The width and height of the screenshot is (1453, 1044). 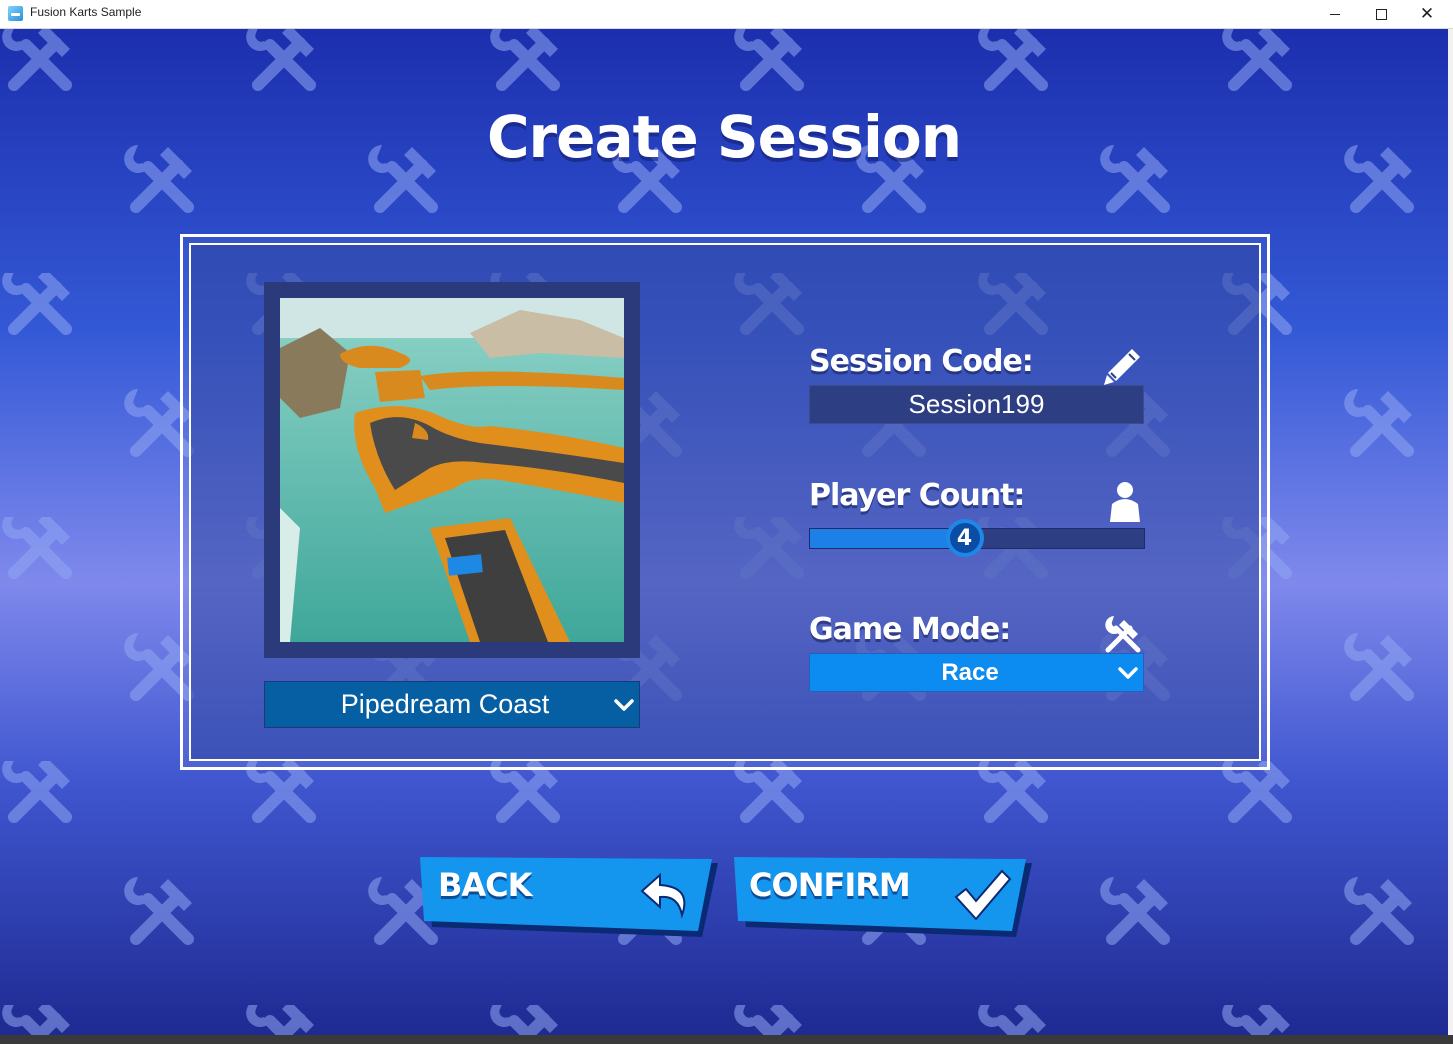 I want to click on page-title: Create Session, so click(x=724, y=137).